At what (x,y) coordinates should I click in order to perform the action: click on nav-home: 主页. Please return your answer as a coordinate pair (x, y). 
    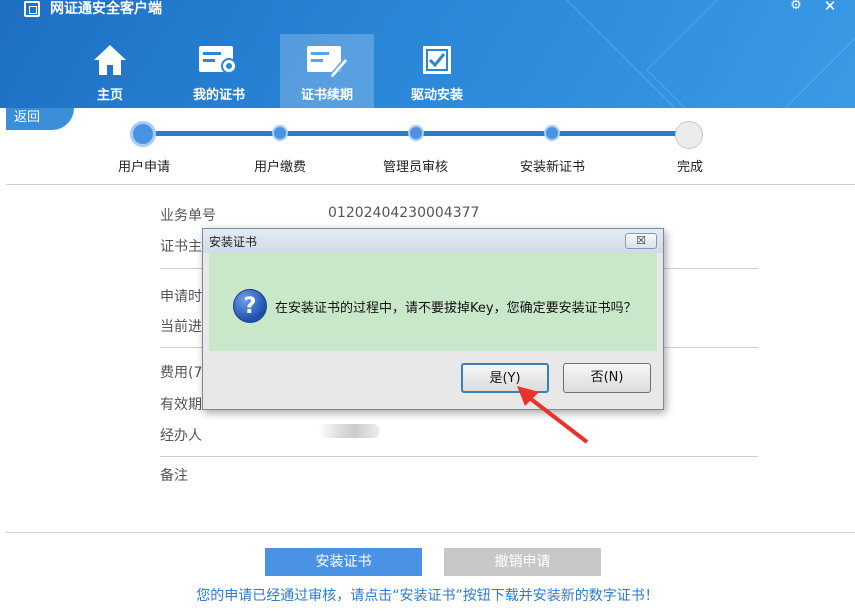
    Looking at the image, I should click on (110, 71).